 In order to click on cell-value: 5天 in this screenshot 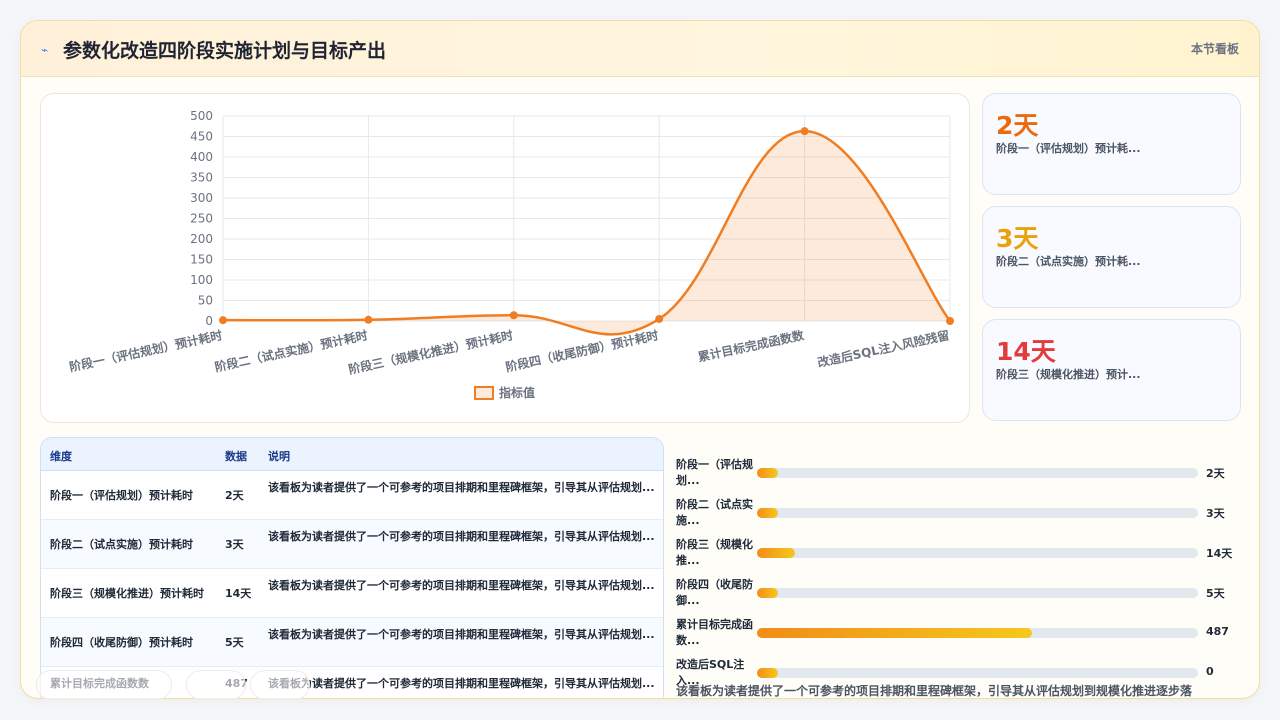, I will do `click(234, 642)`.